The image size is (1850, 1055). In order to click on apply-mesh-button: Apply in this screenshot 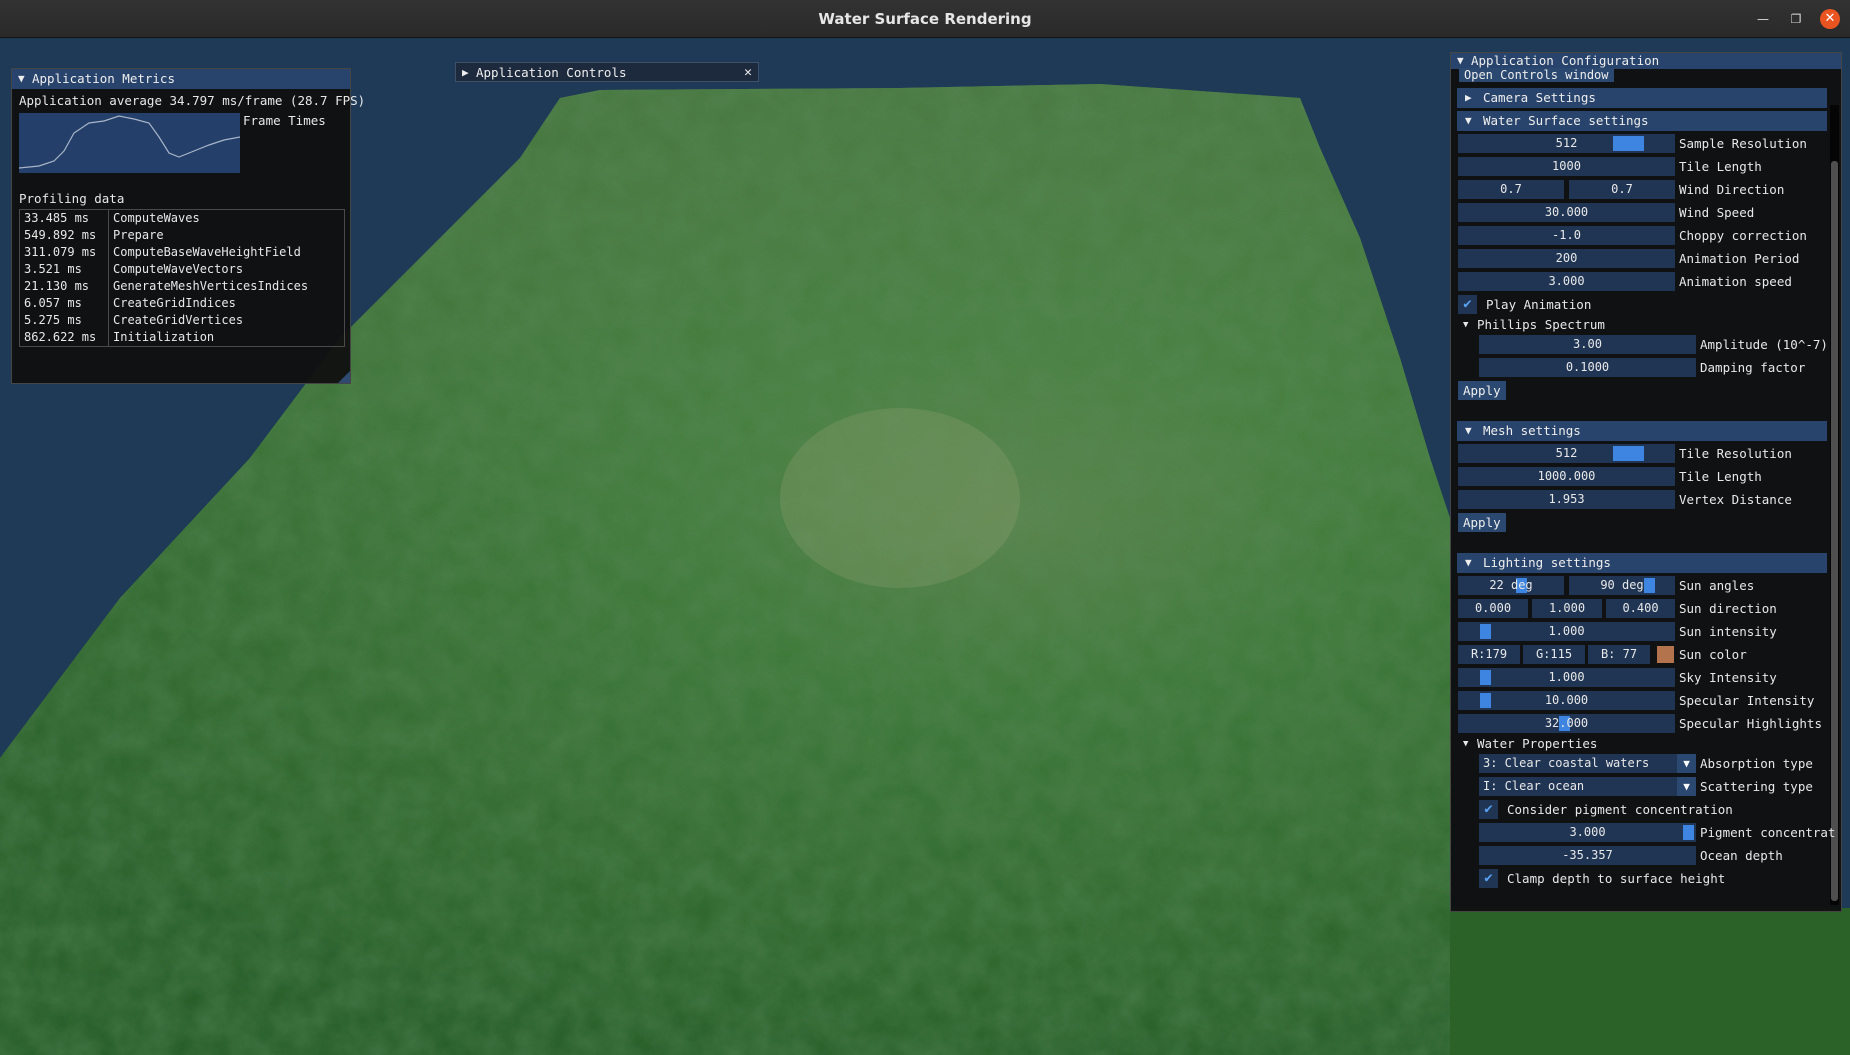, I will do `click(1482, 522)`.